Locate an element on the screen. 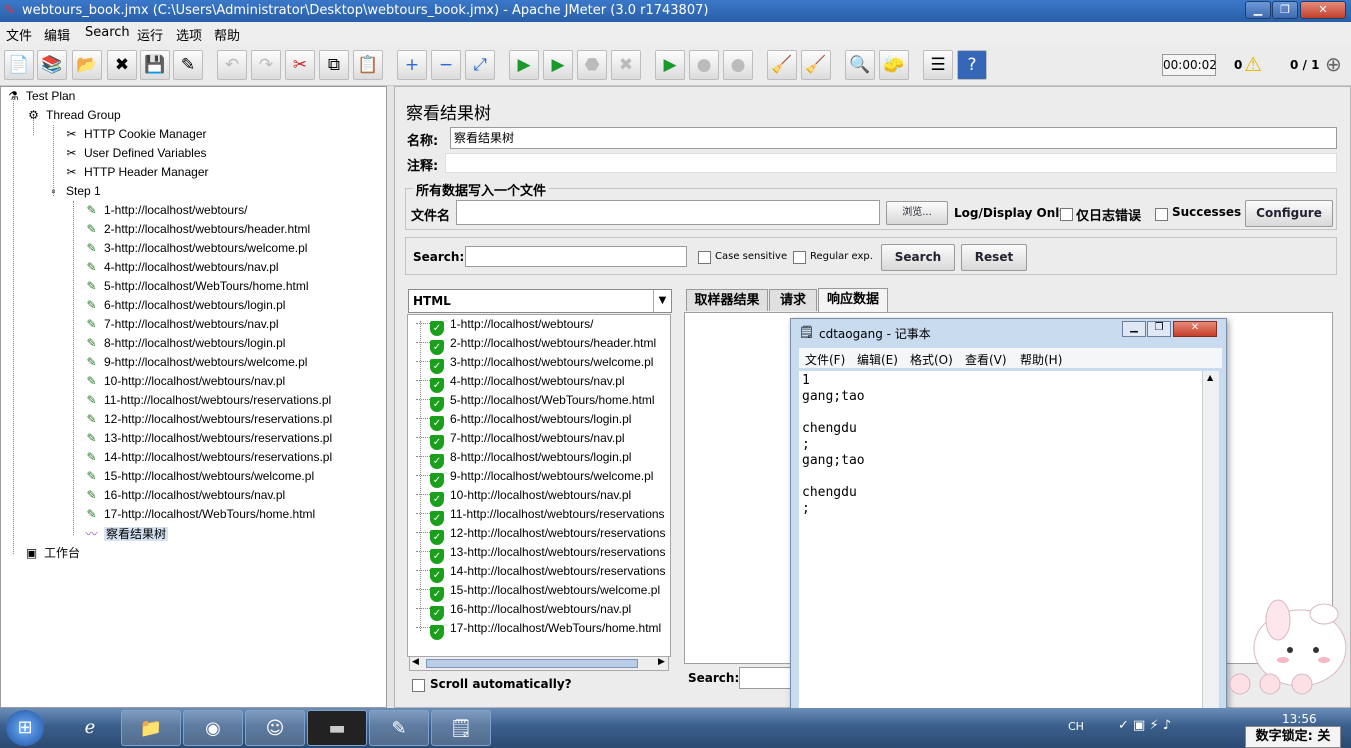 This screenshot has width=1351, height=748. explorer-icon: 📁 is located at coordinates (151, 728).